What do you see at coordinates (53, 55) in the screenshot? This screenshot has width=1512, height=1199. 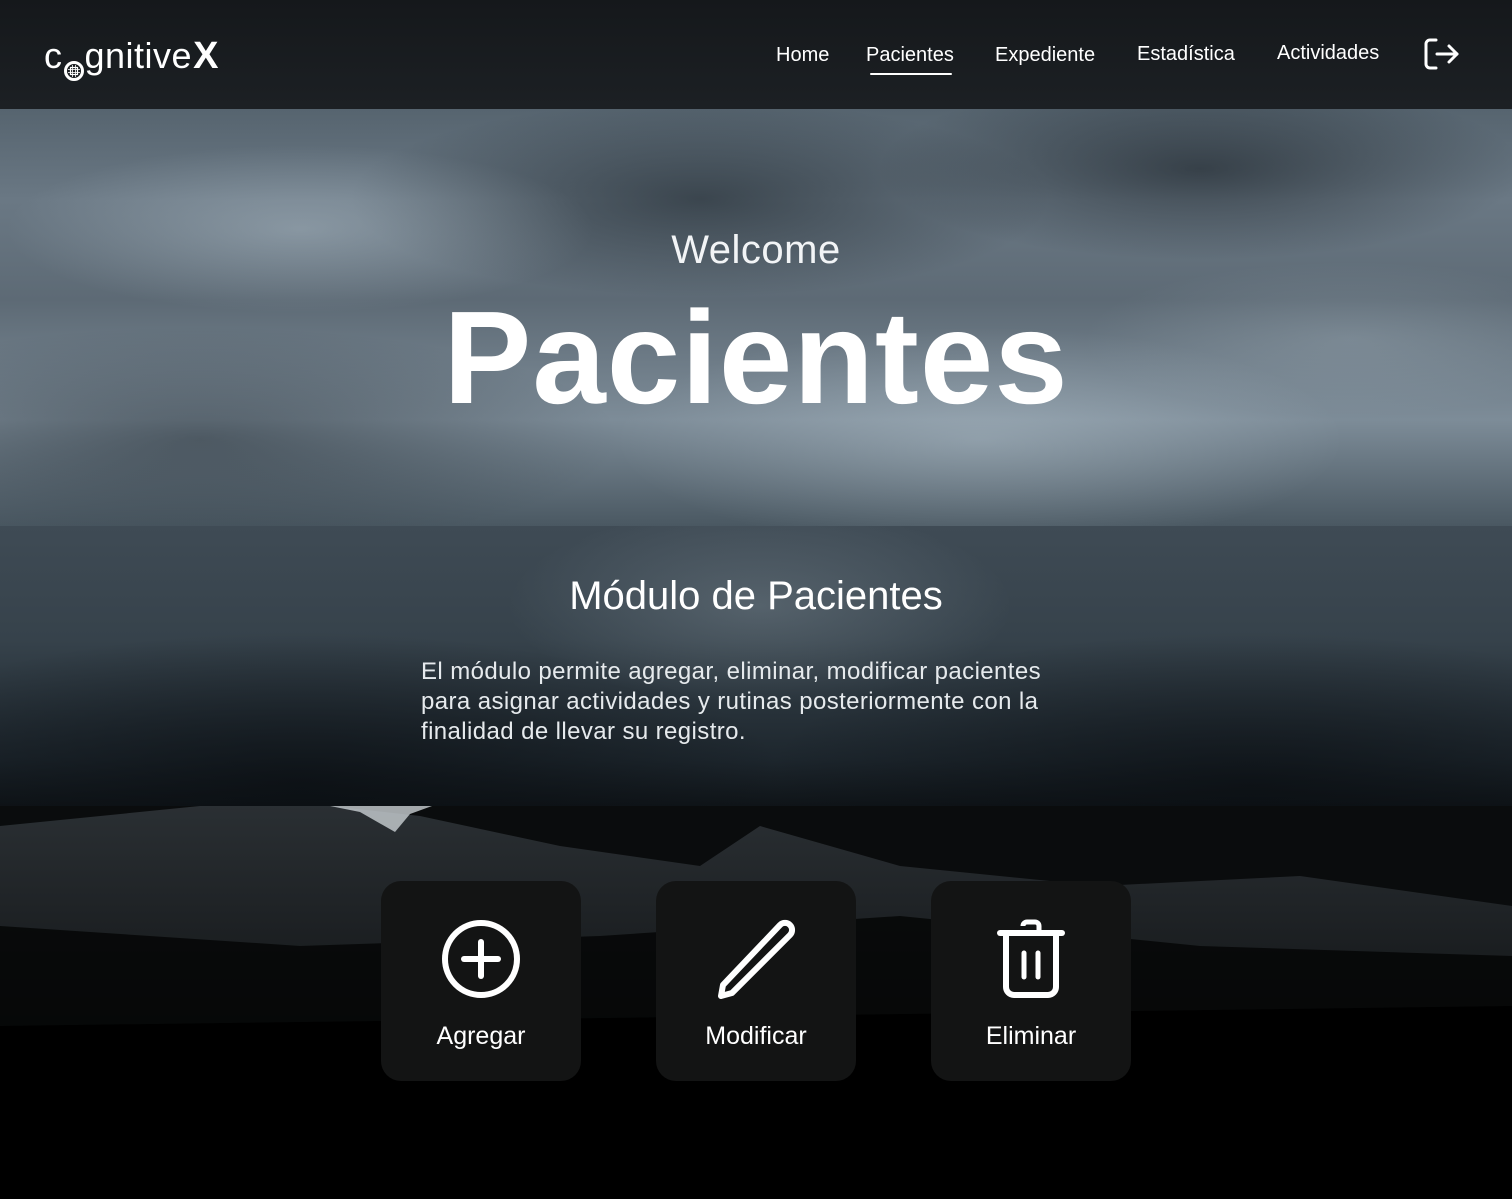 I see `logo-text-prefix: c` at bounding box center [53, 55].